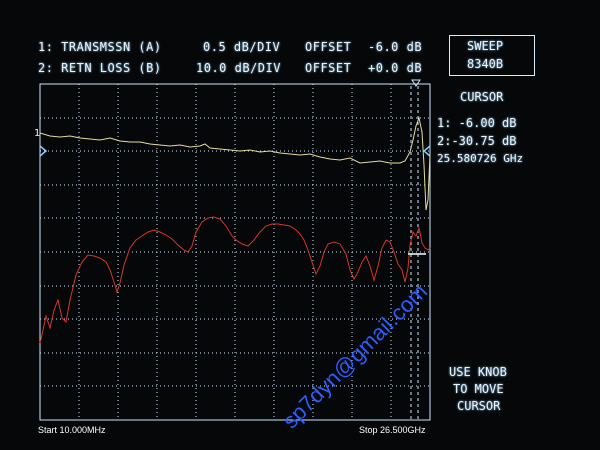  I want to click on ch2-reference-arrow, so click(426, 151).